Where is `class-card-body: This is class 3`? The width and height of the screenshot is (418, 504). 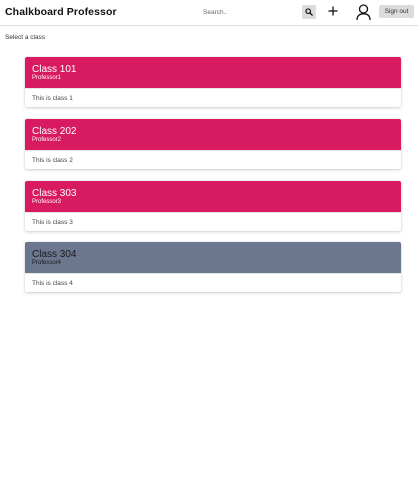
class-card-body: This is class 3 is located at coordinates (213, 221).